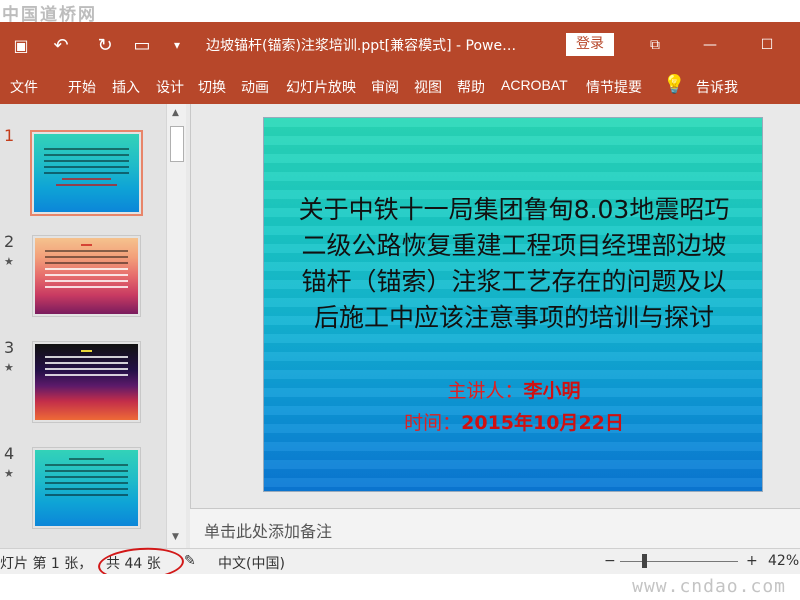 Image resolution: width=800 pixels, height=600 pixels. What do you see at coordinates (24, 87) in the screenshot?
I see `tab-file: 文件` at bounding box center [24, 87].